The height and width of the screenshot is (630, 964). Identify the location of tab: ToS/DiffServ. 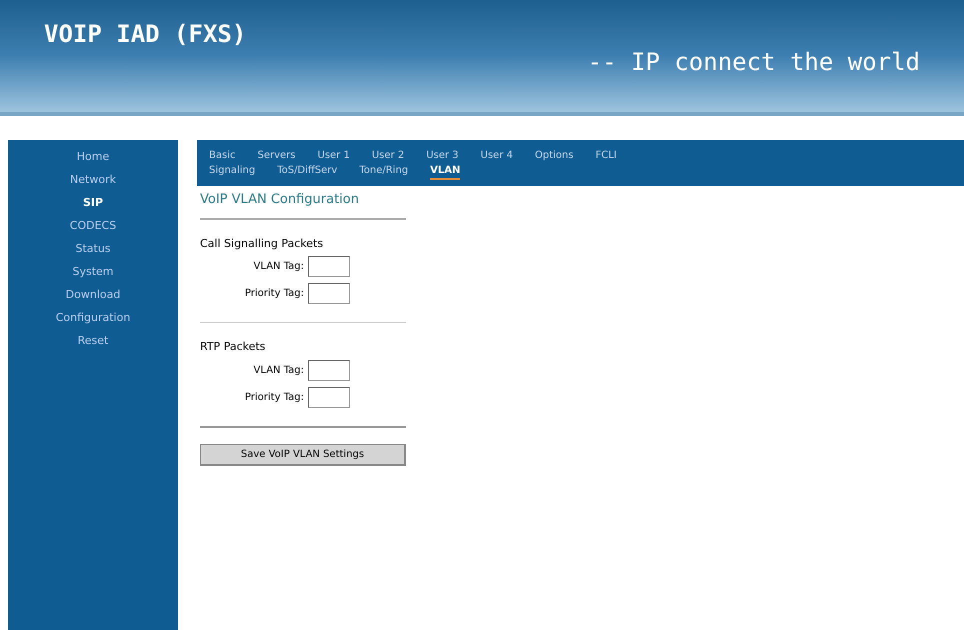
(307, 171).